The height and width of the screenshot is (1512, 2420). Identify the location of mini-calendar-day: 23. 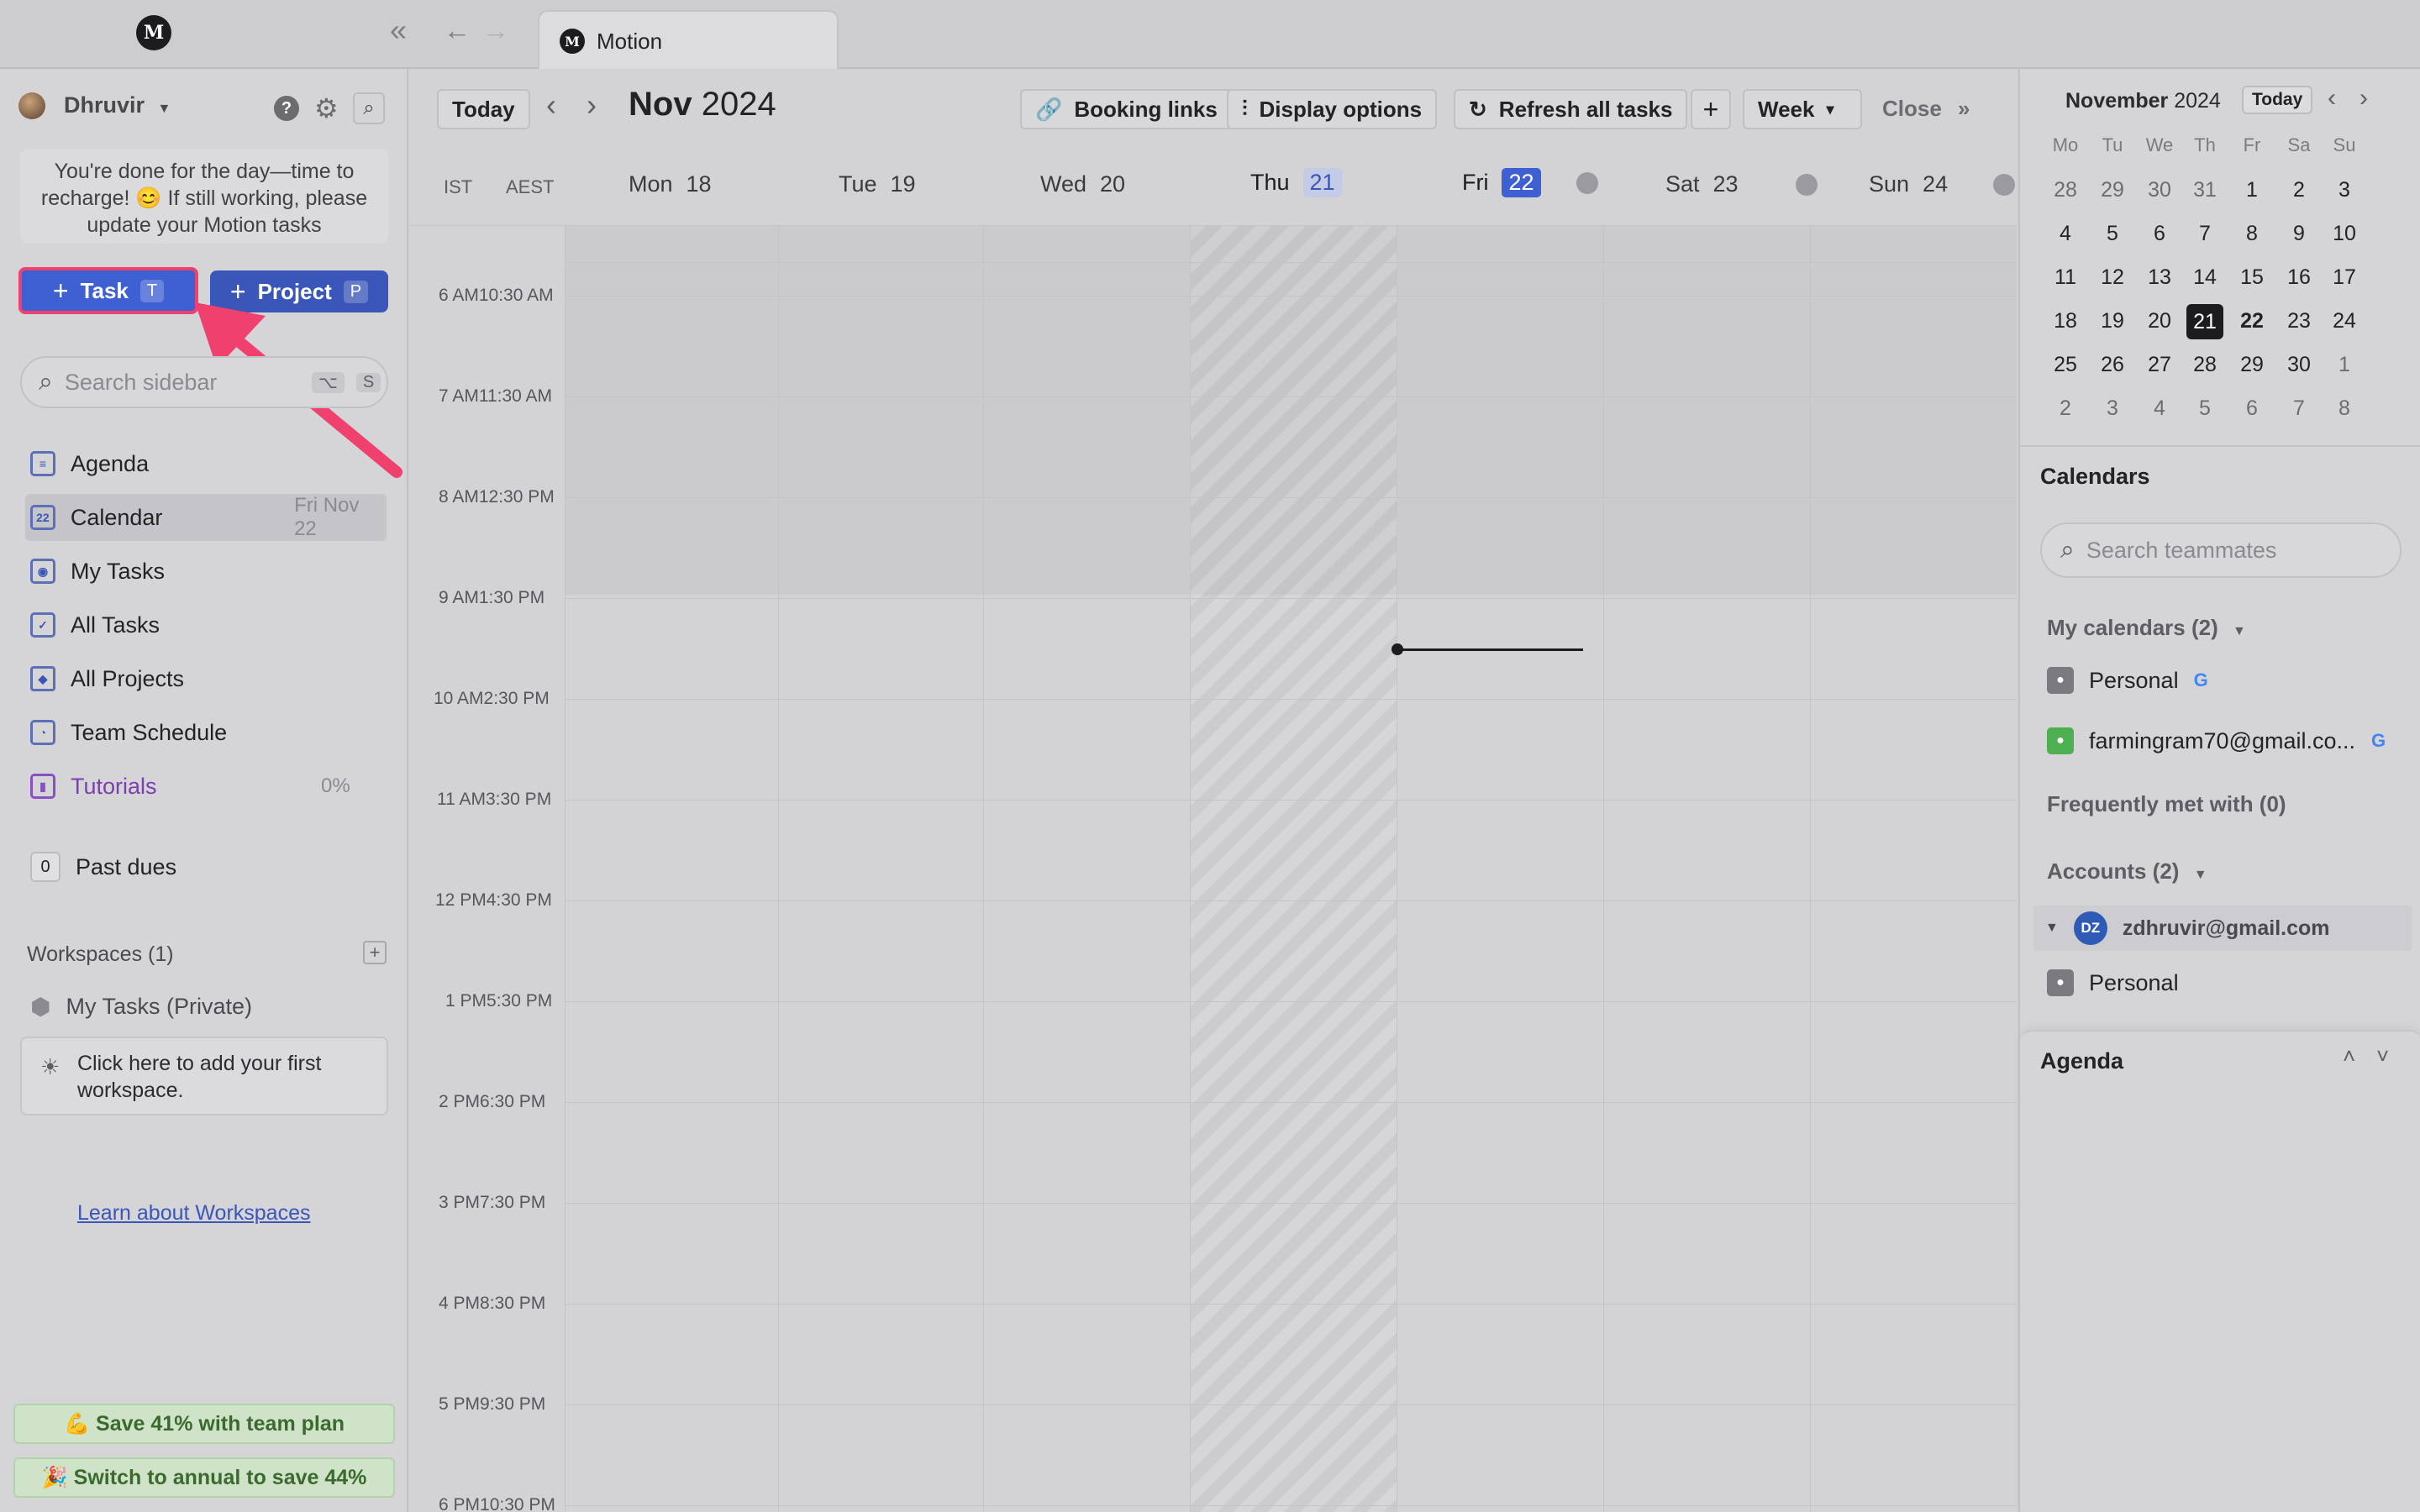
(2299, 321).